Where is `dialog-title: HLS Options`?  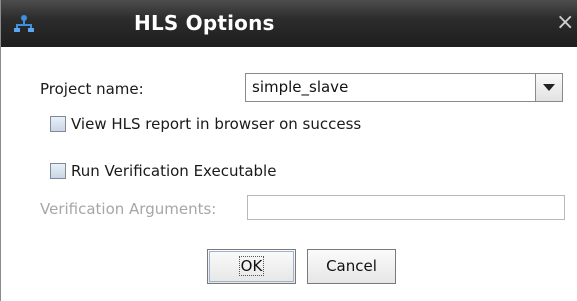
dialog-title: HLS Options is located at coordinates (204, 23).